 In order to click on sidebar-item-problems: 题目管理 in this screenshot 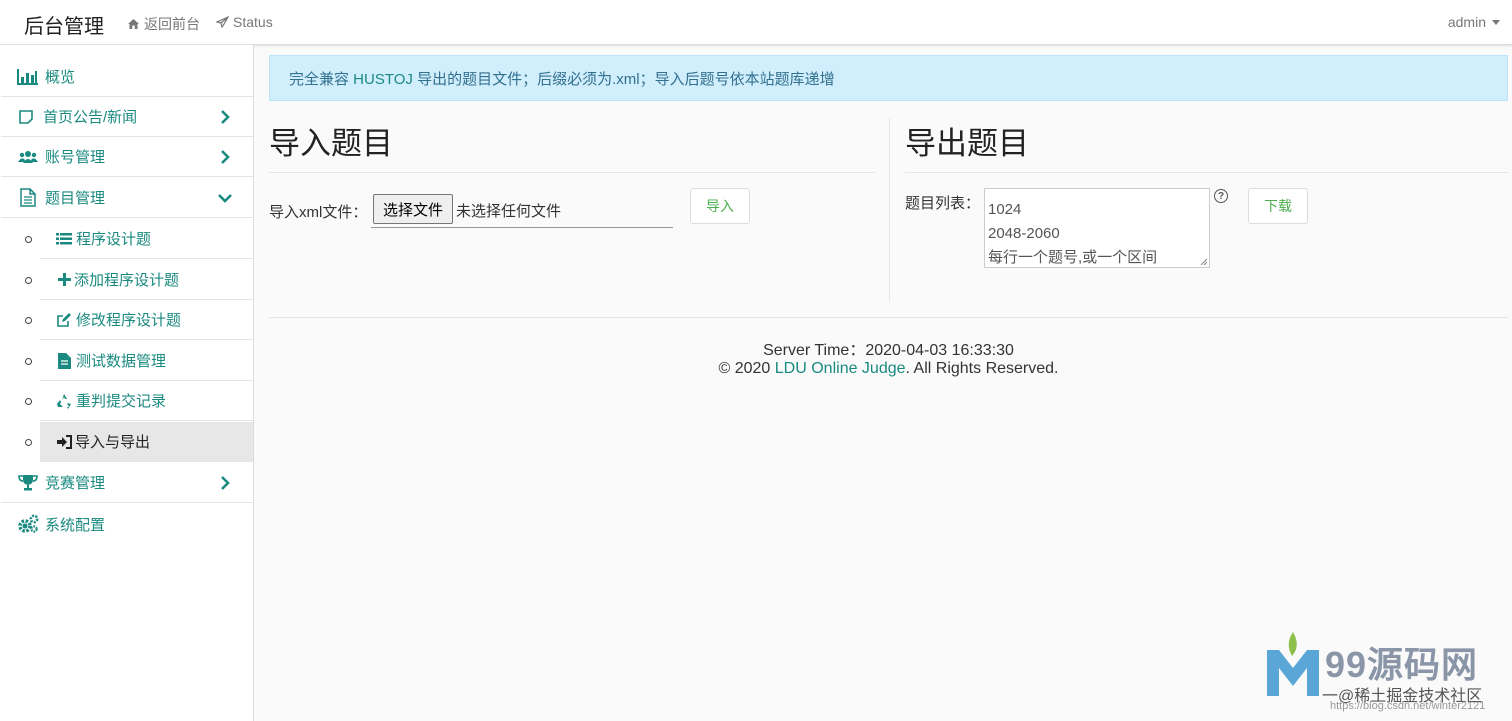, I will do `click(127, 198)`.